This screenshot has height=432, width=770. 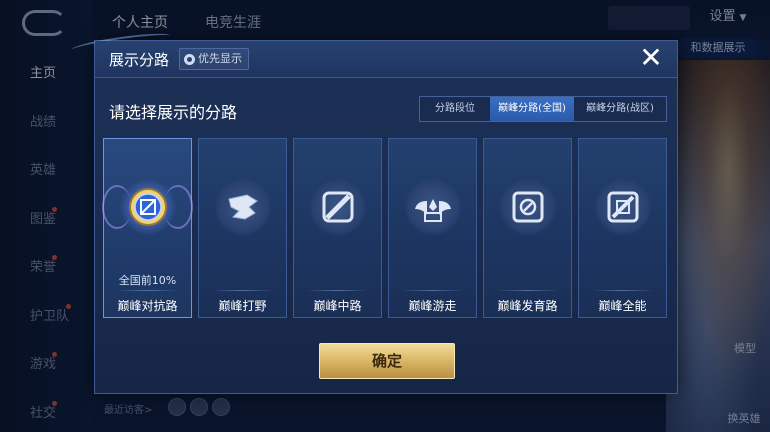 I want to click on lane-card-all-round: 巅峰全能, so click(x=622, y=228).